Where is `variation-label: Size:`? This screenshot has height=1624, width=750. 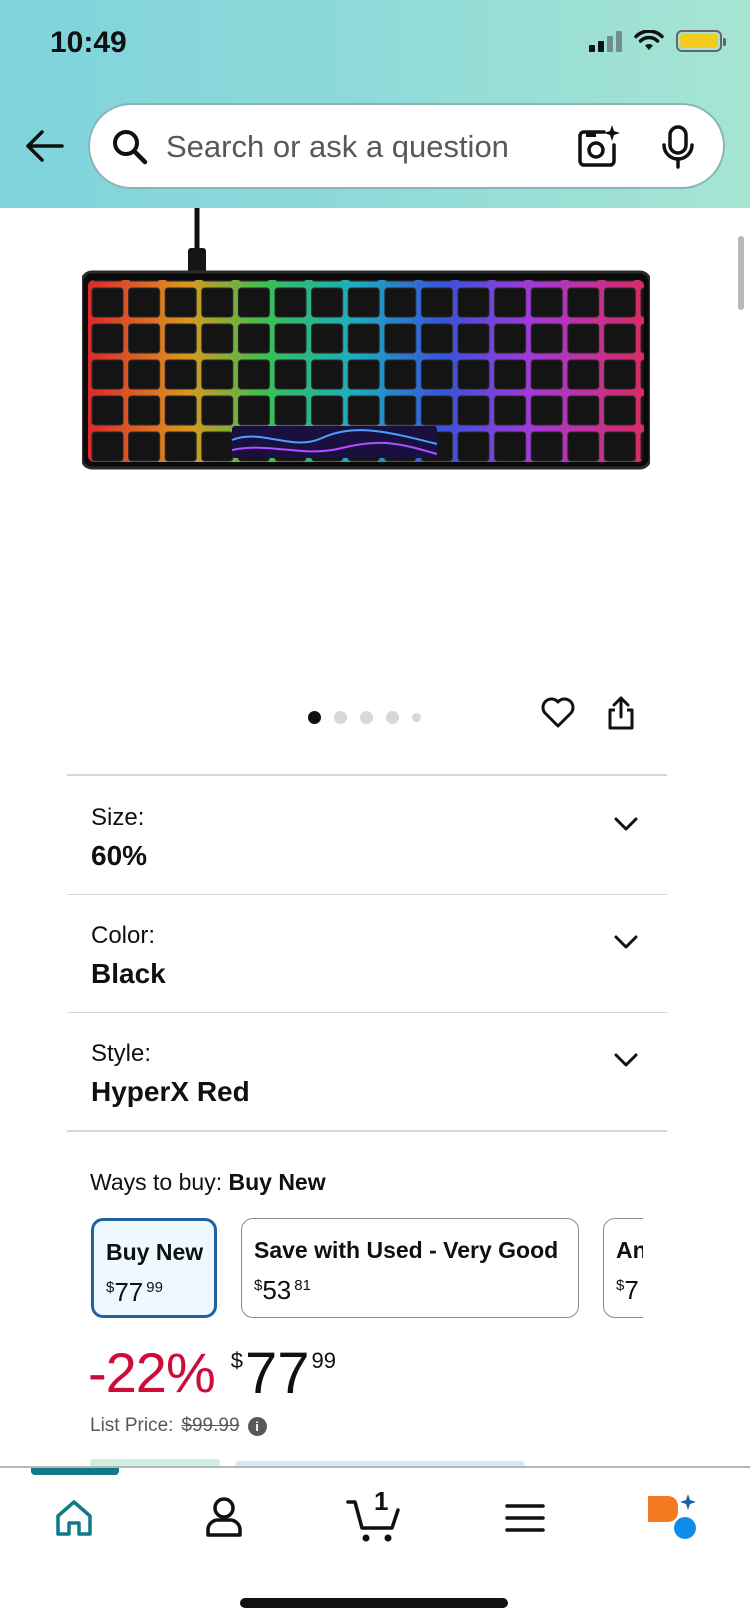
variation-label: Size: is located at coordinates (118, 817).